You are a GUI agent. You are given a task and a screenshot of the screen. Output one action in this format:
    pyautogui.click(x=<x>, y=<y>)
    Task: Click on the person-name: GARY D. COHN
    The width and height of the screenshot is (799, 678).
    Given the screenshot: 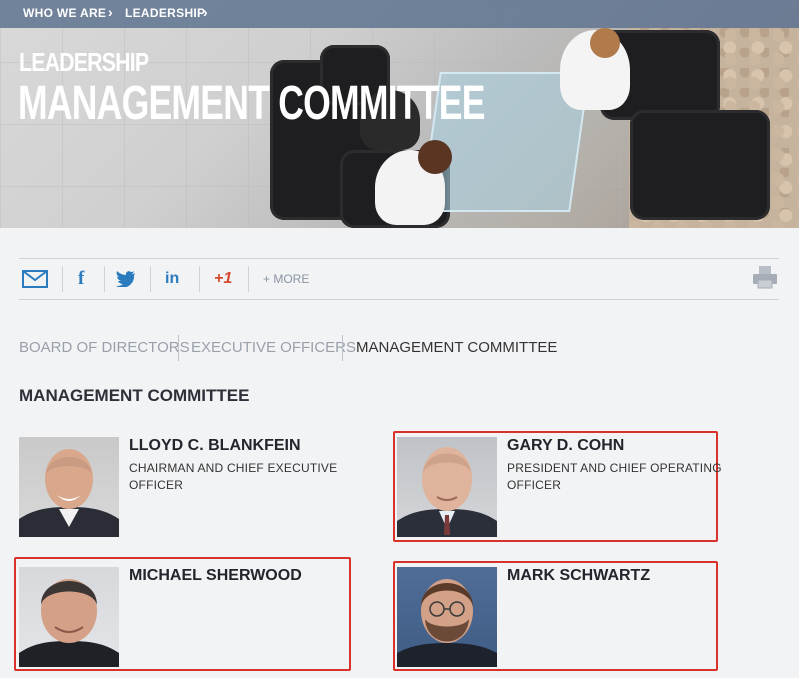 What is the action you would take?
    pyautogui.click(x=565, y=446)
    